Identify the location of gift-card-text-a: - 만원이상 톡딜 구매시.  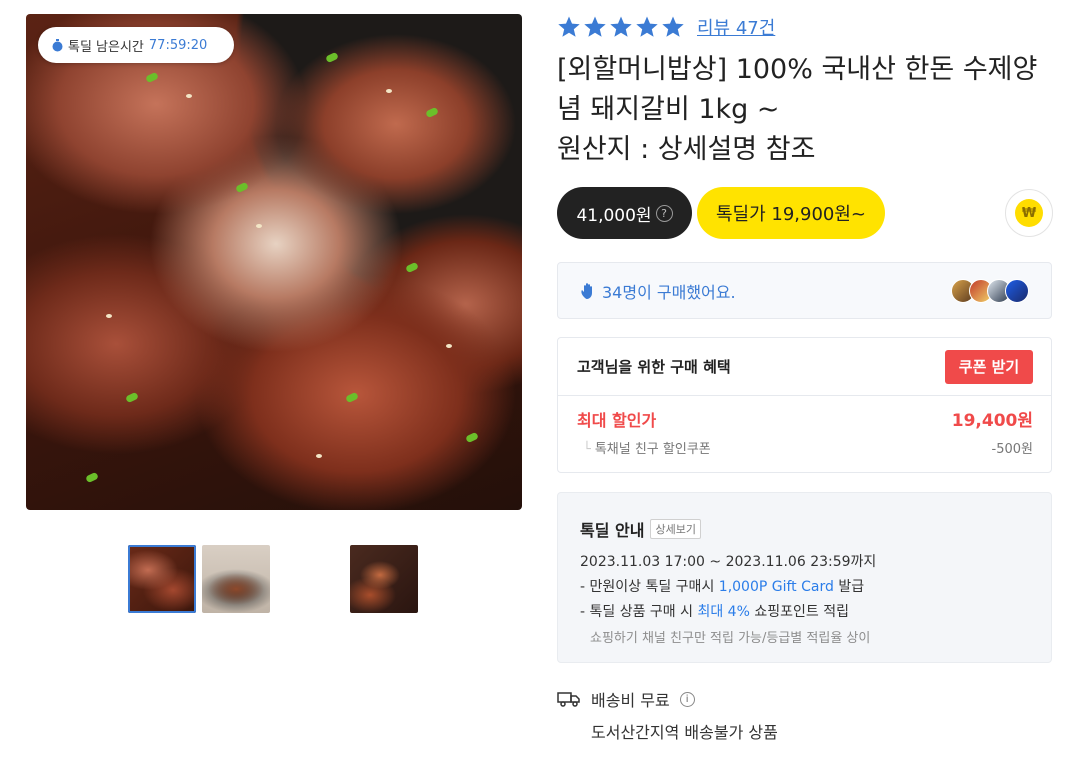
(649, 587).